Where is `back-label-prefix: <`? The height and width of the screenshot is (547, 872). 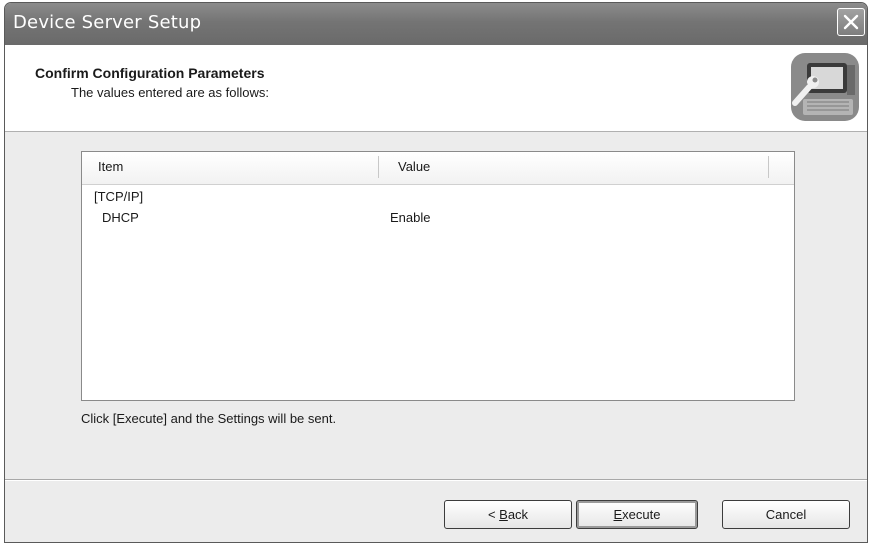 back-label-prefix: < is located at coordinates (493, 514).